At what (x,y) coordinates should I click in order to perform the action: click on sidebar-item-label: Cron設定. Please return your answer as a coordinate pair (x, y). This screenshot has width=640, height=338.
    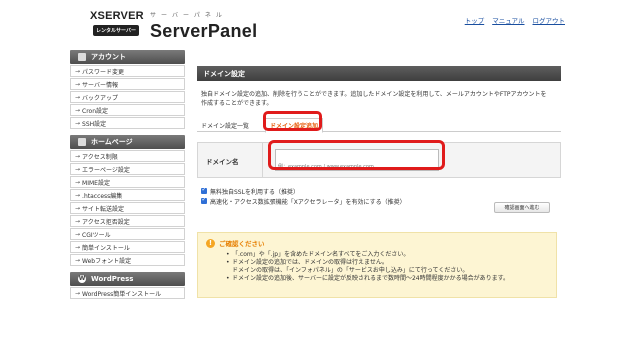
    Looking at the image, I should click on (95, 111).